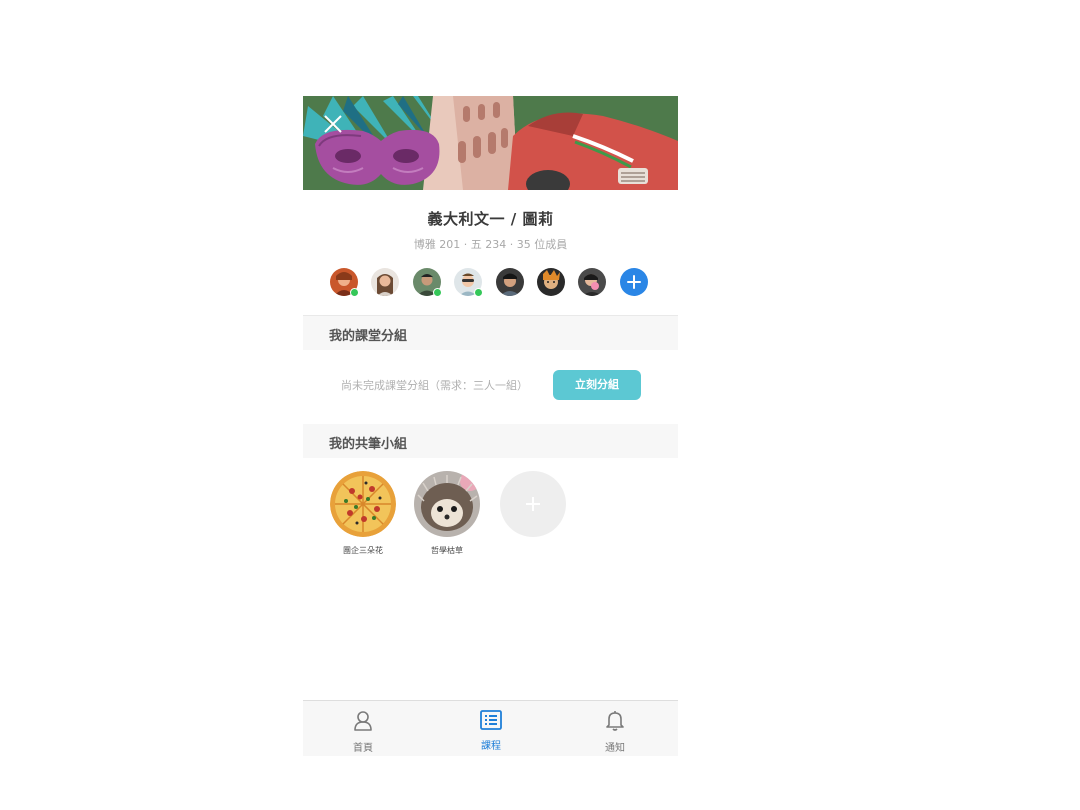 The image size is (1080, 810). I want to click on close-icon, so click(333, 124).